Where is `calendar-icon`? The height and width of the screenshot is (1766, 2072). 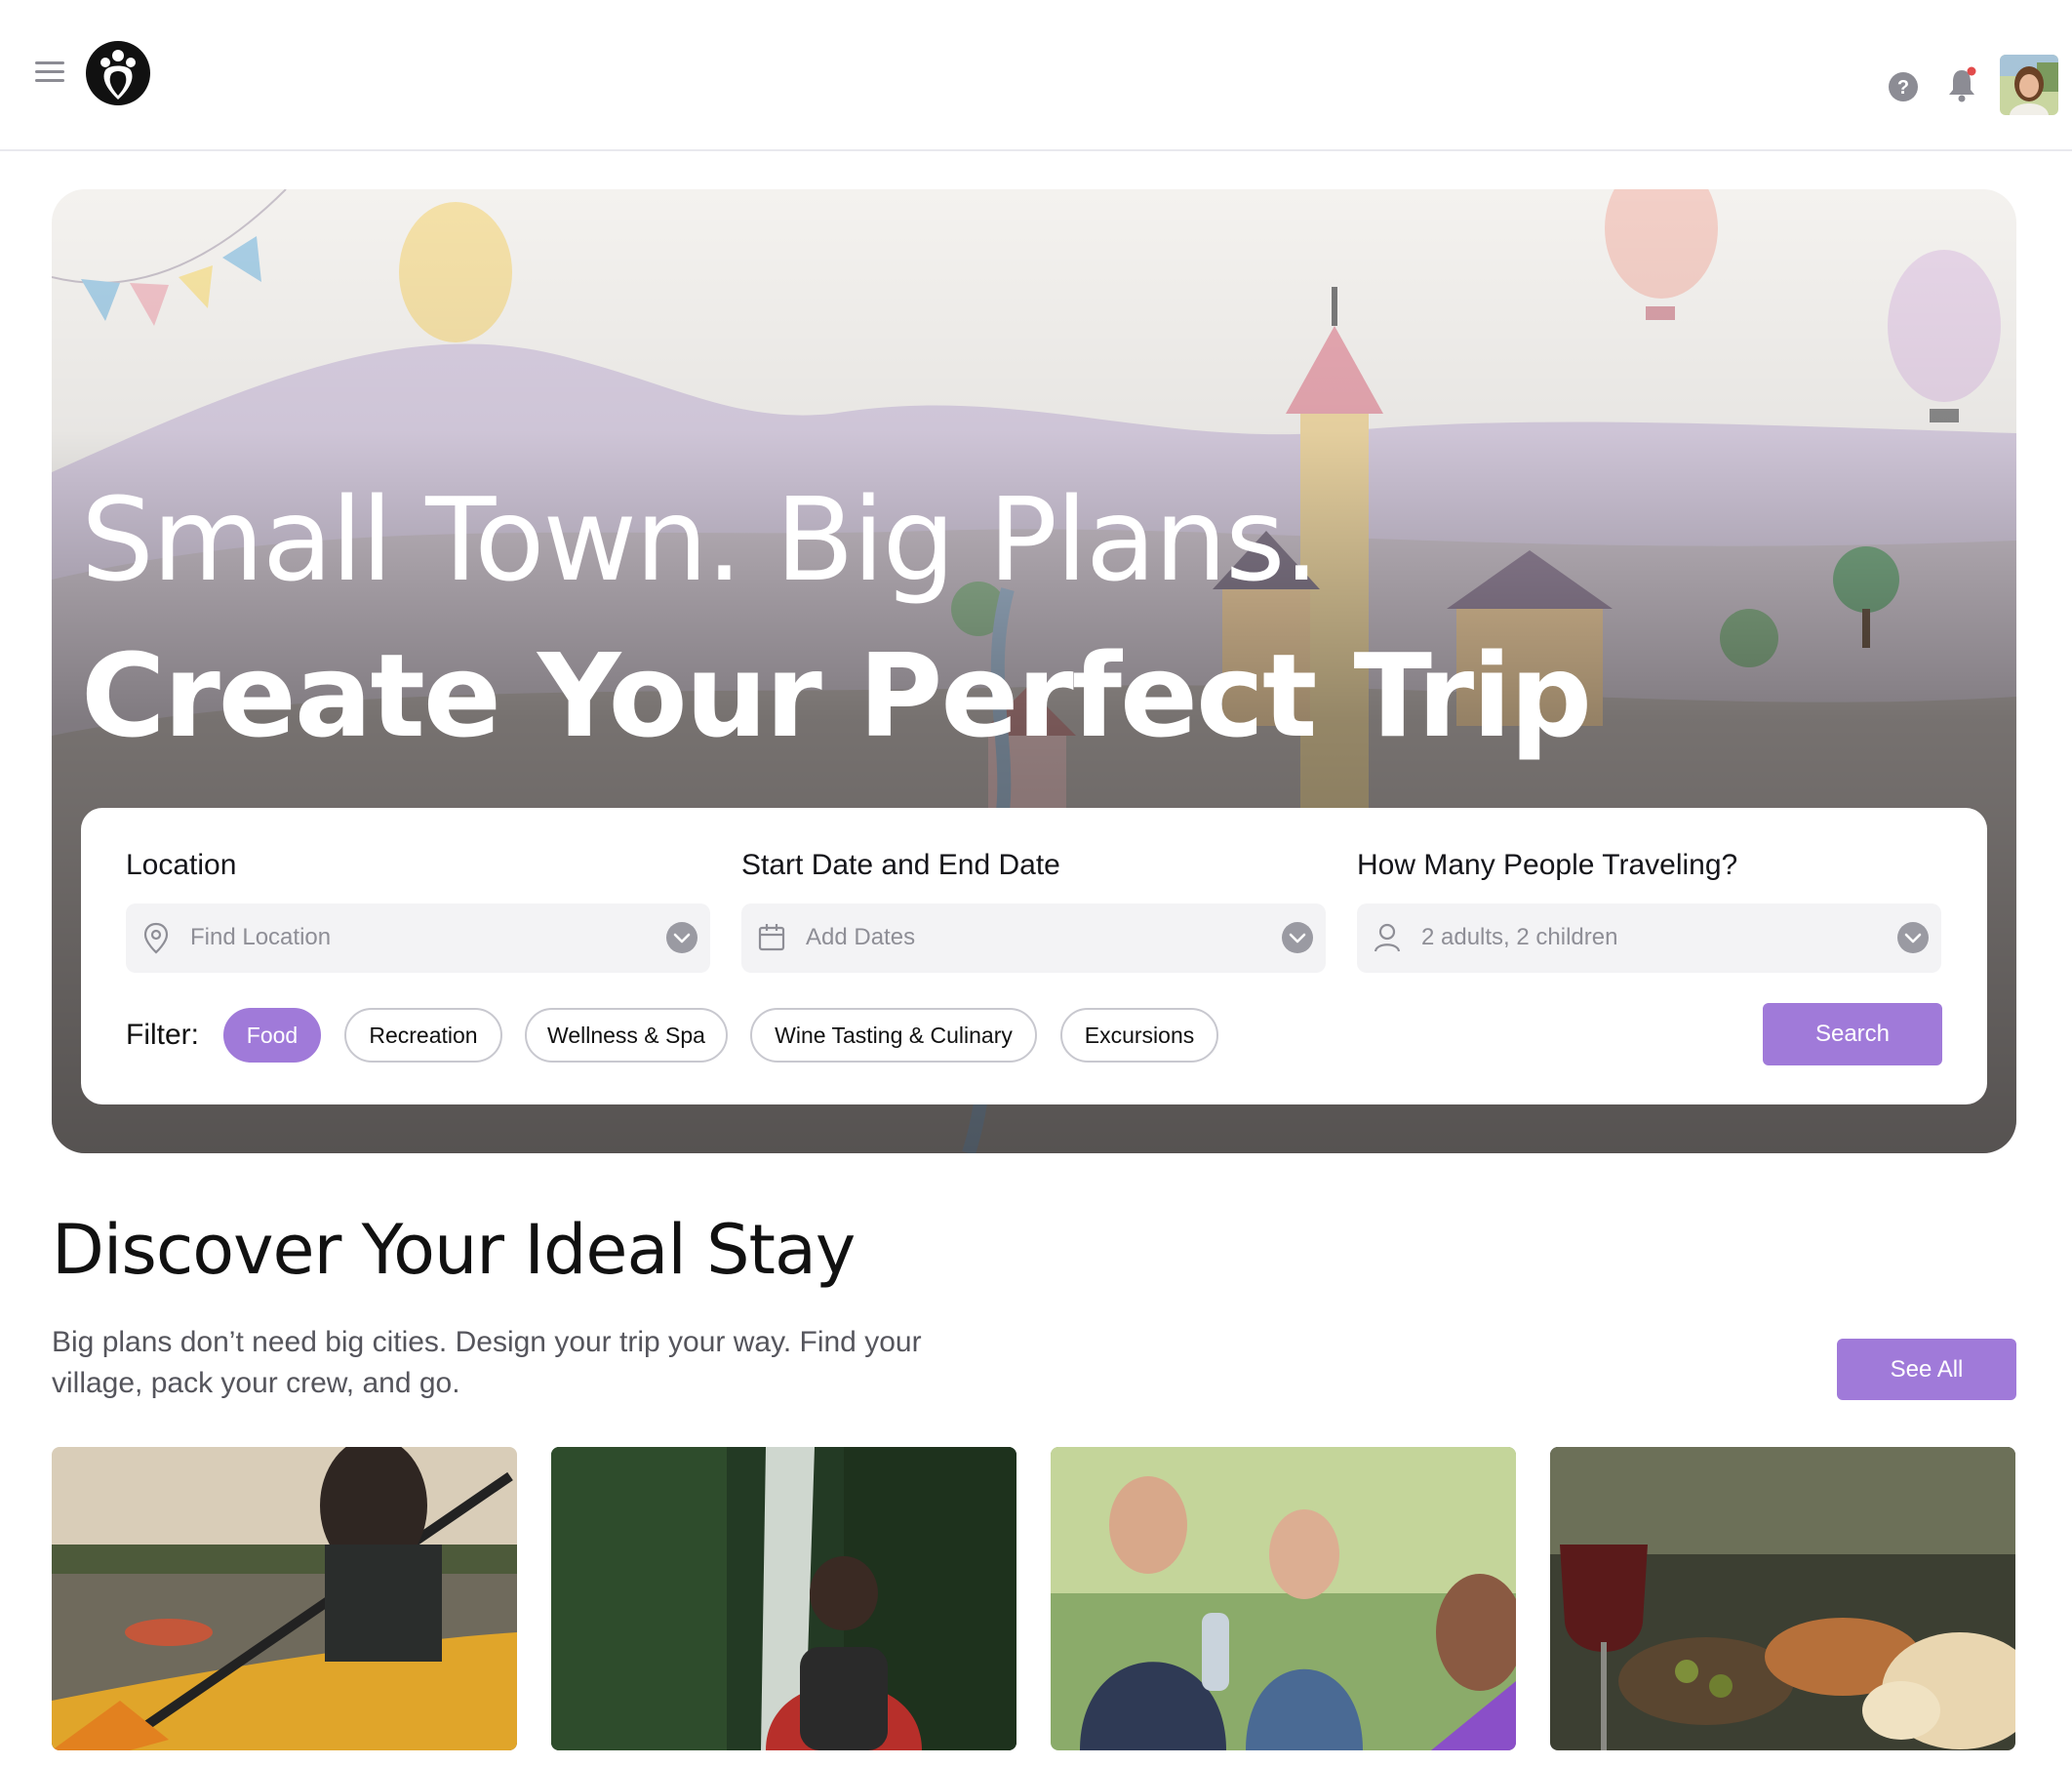 calendar-icon is located at coordinates (771, 937).